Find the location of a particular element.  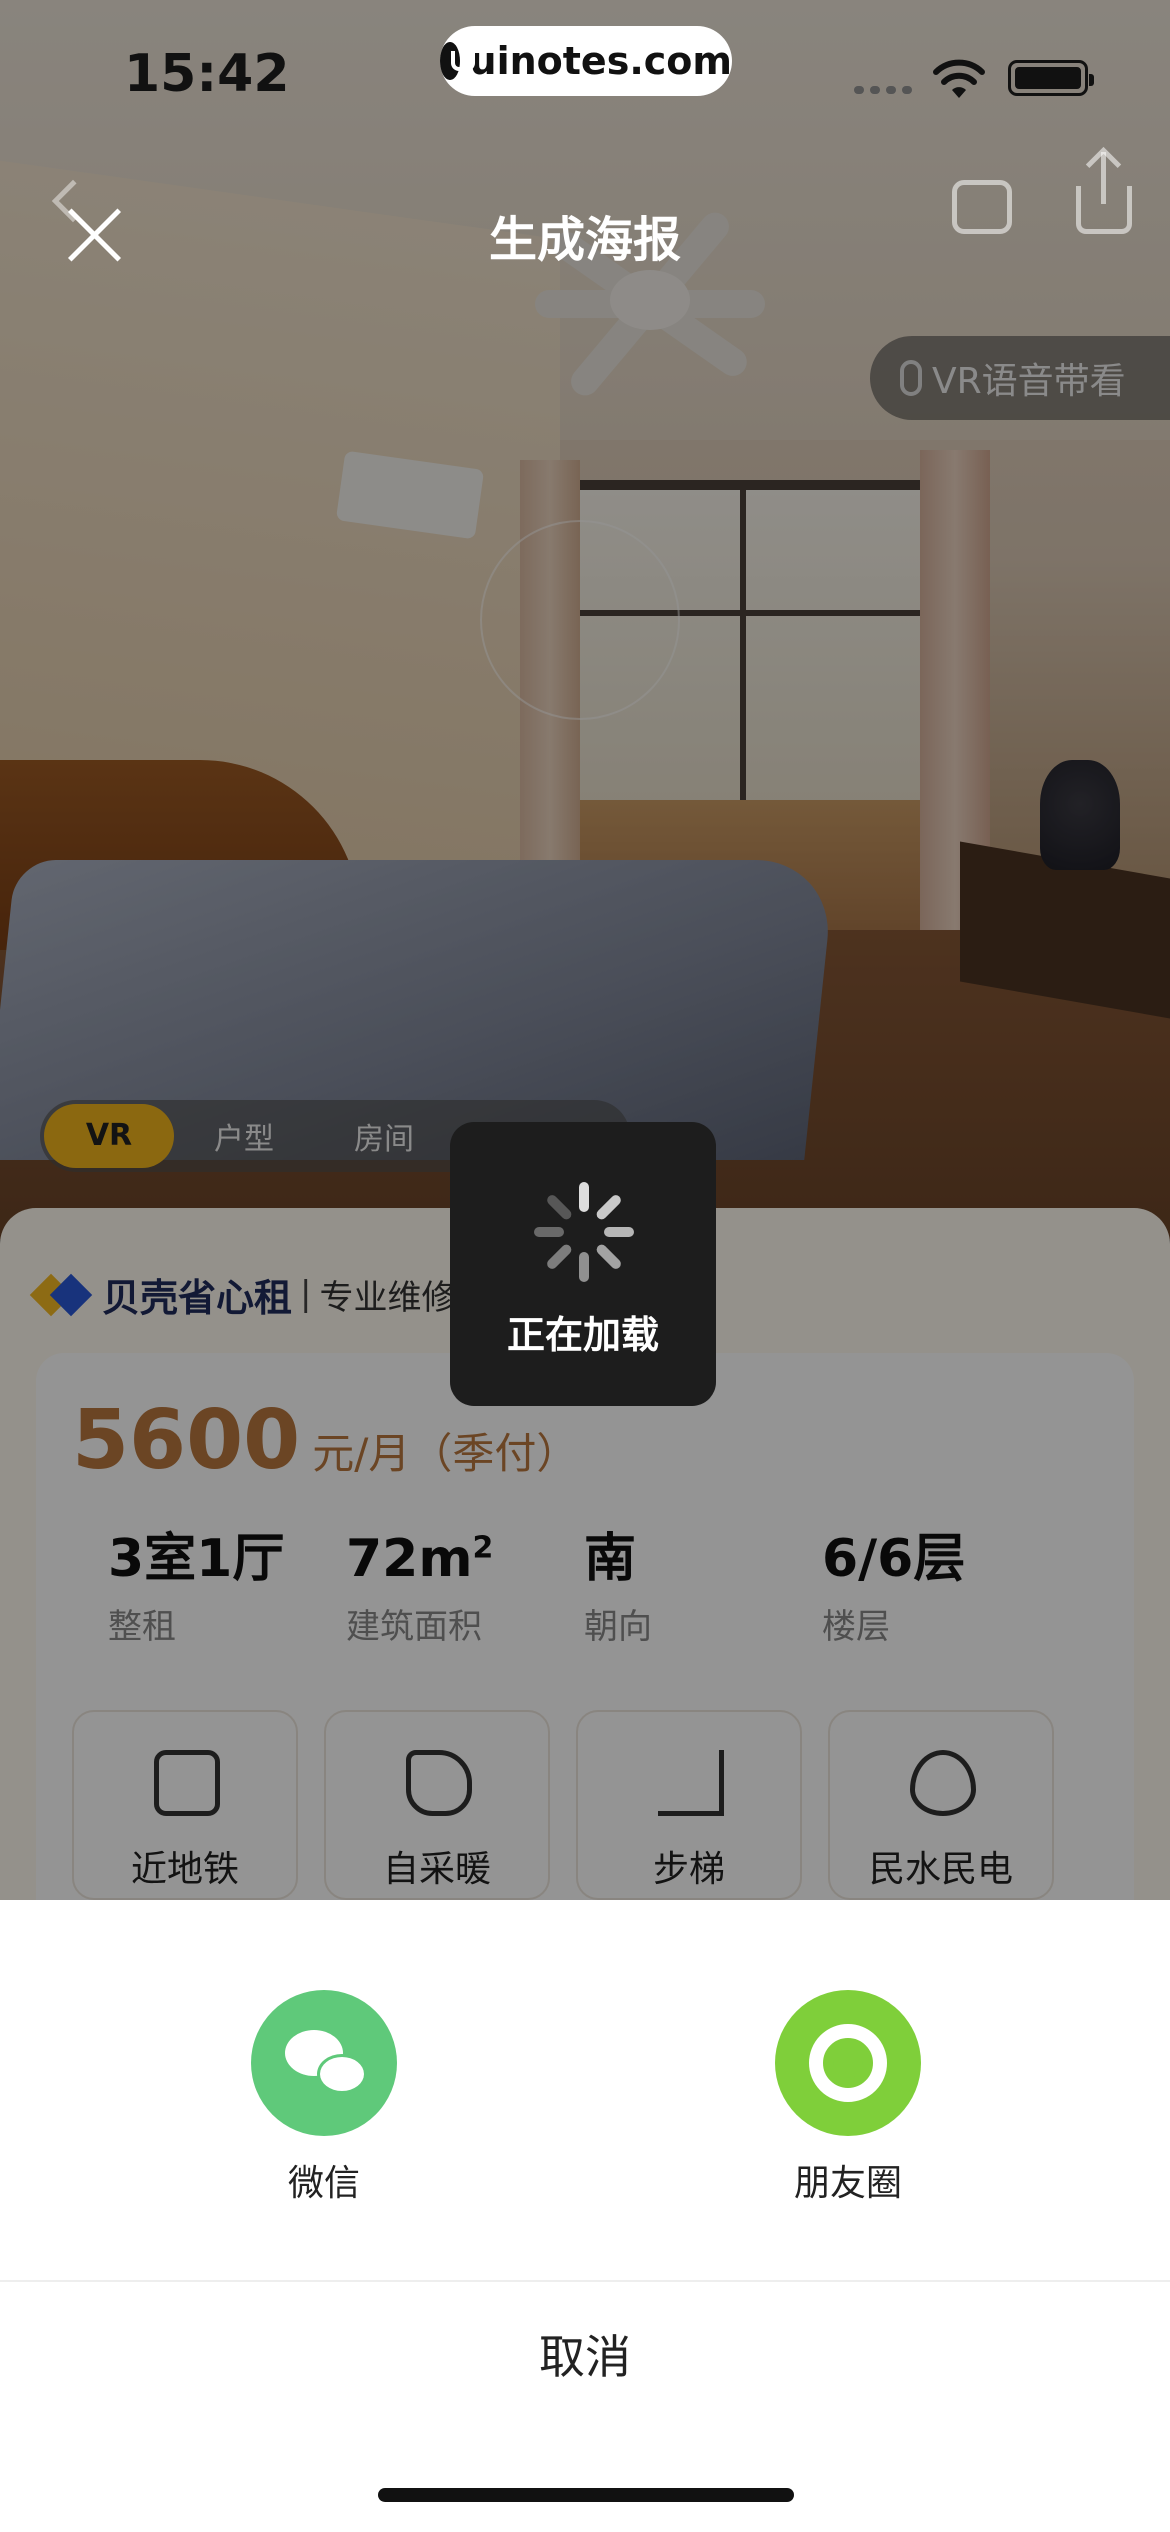

watermark: uinotes.com is located at coordinates (586, 61).